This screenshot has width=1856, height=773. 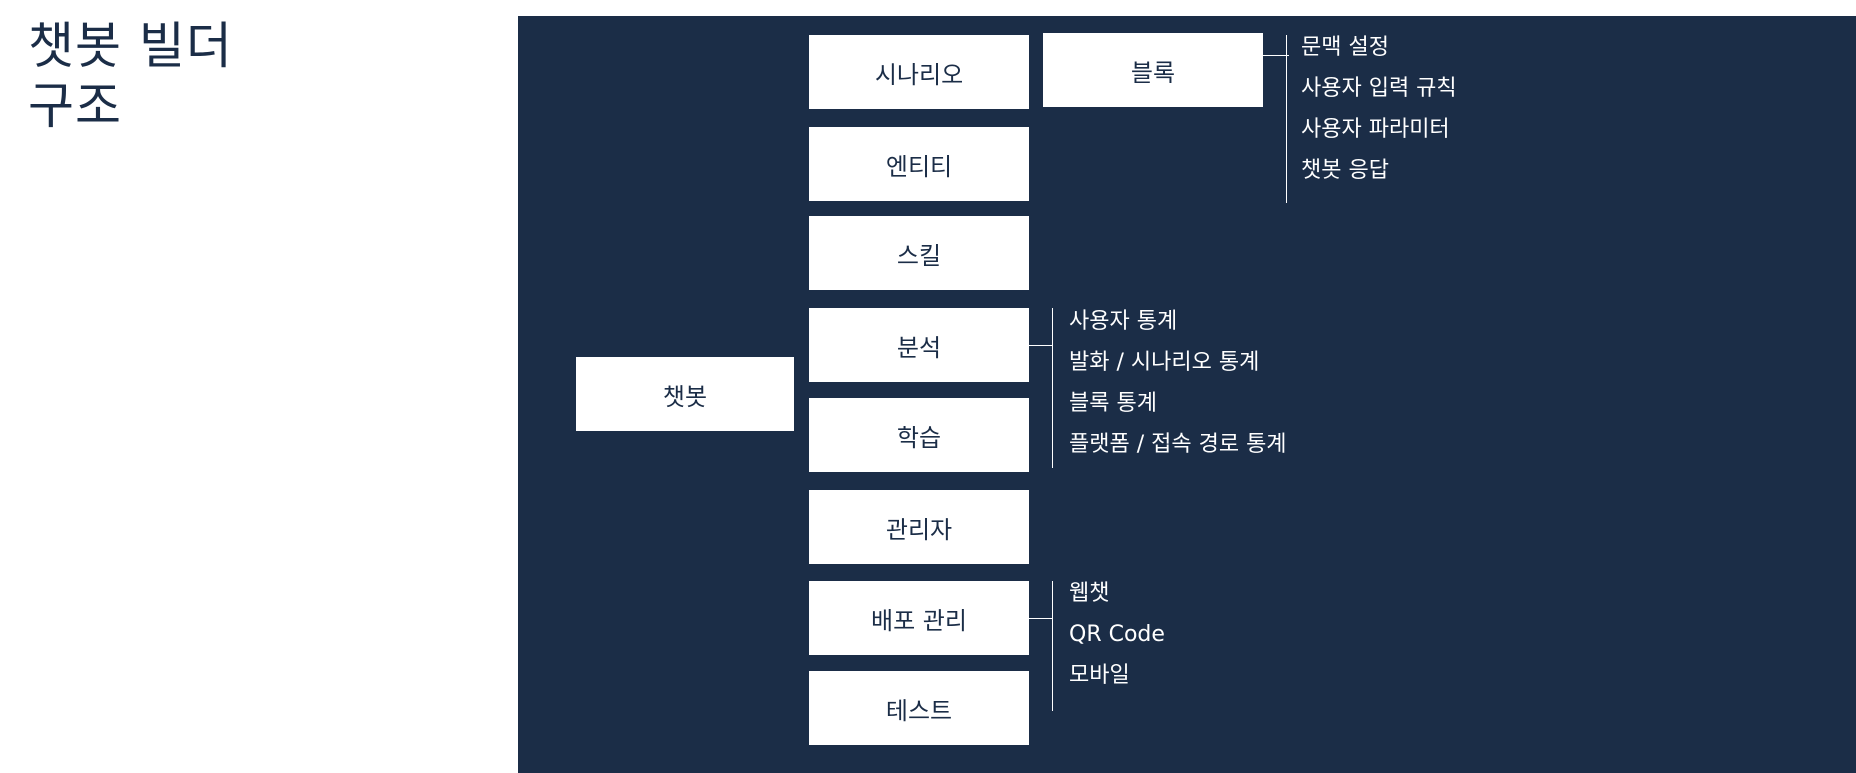 What do you see at coordinates (919, 345) in the screenshot?
I see `module-node-analysis: 분석` at bounding box center [919, 345].